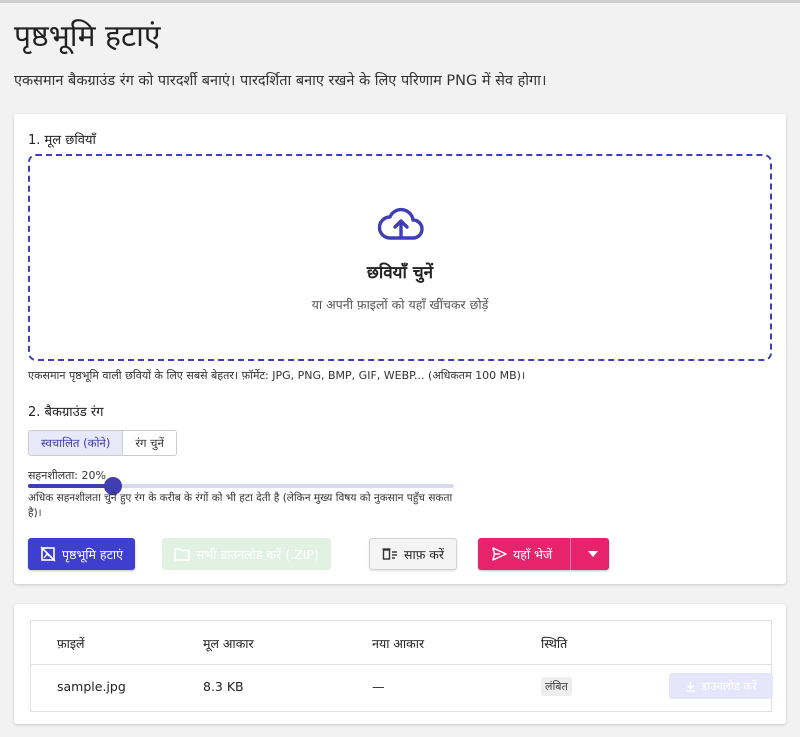 This screenshot has width=800, height=737. I want to click on cell-original-size: 8.3 KB, so click(223, 686).